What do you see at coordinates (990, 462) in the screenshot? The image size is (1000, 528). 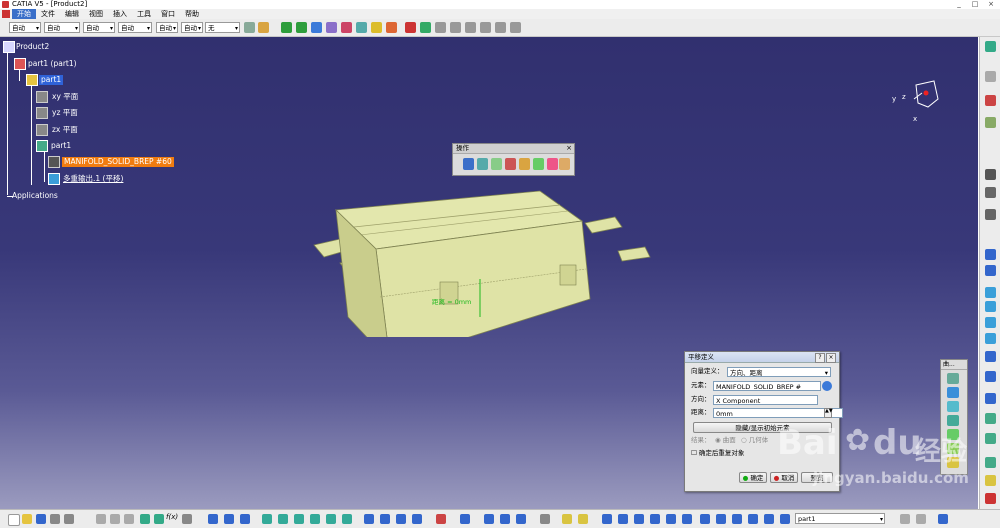 I see `symmetry-icon` at bounding box center [990, 462].